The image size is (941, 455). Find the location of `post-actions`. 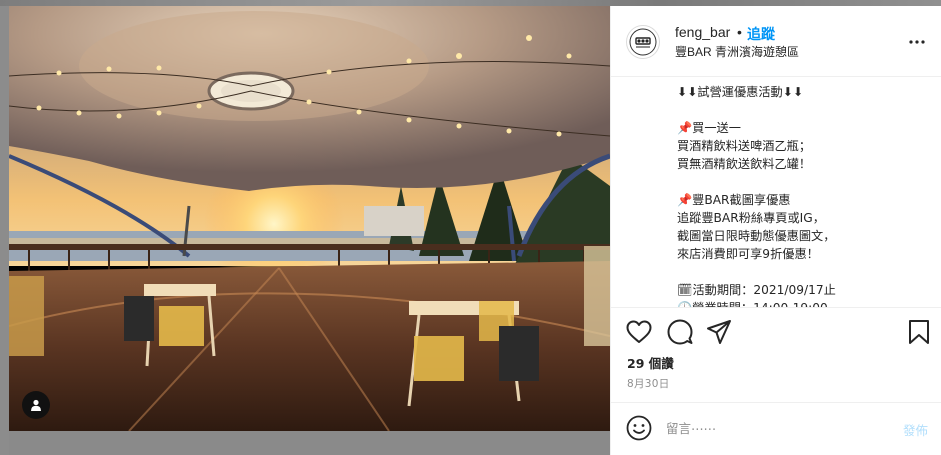

post-actions is located at coordinates (776, 333).